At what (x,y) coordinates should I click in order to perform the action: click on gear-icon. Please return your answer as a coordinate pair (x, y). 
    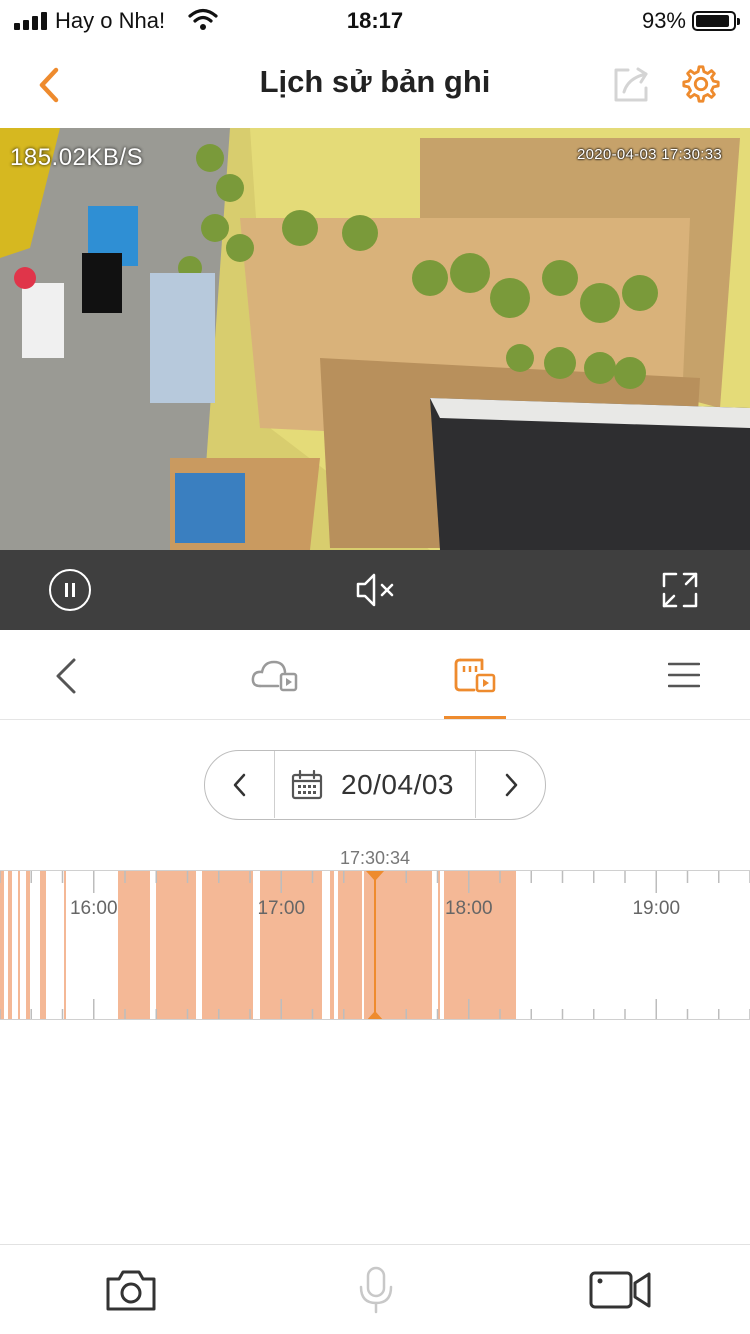
    Looking at the image, I should click on (701, 84).